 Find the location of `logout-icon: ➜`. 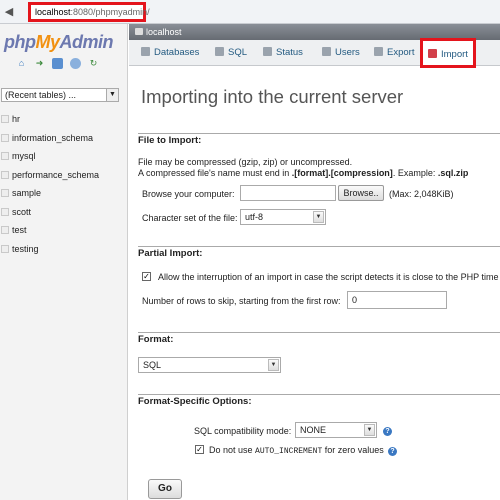

logout-icon: ➜ is located at coordinates (39, 63).